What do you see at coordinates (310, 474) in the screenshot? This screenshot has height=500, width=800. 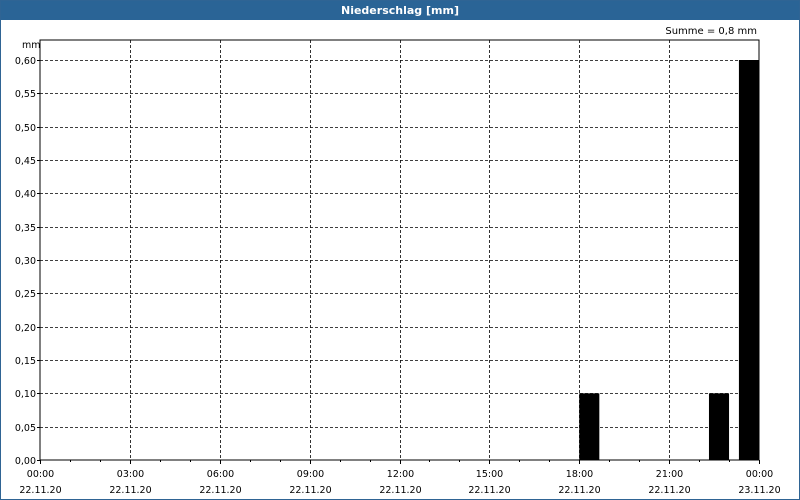 I see `x-tick-time-label: 09:00` at bounding box center [310, 474].